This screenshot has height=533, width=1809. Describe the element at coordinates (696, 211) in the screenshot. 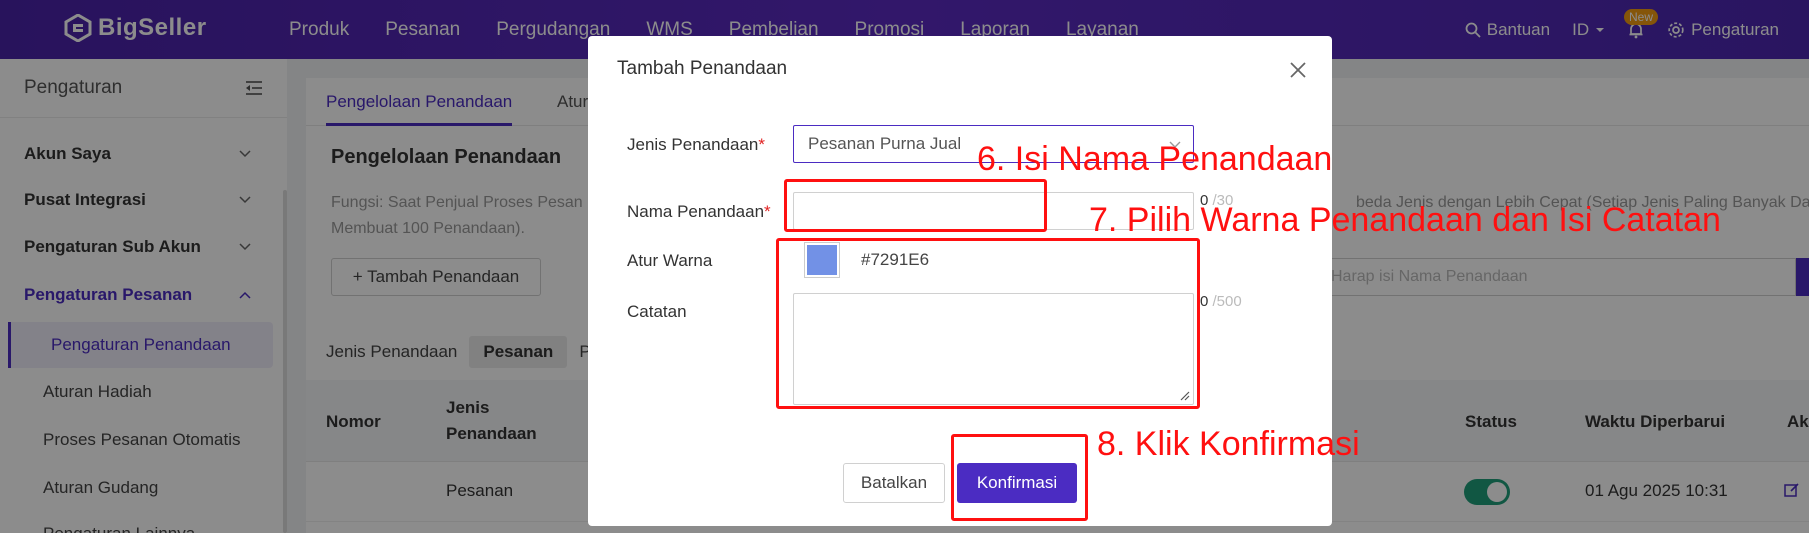

I see `name-label-text: Nama Penandaan` at that location.